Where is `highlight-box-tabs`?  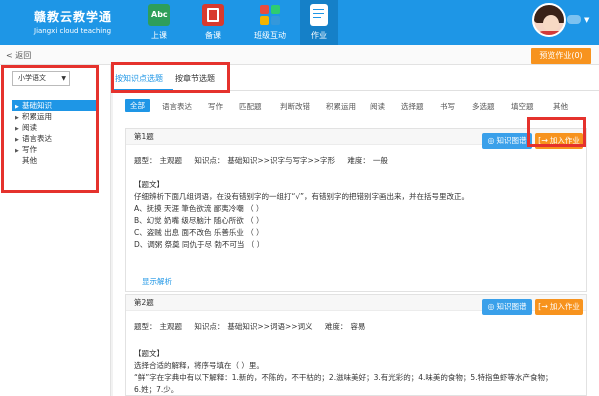
highlight-box-tabs is located at coordinates (170, 77).